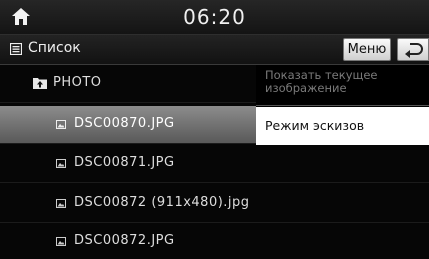 This screenshot has height=259, width=429. What do you see at coordinates (54, 48) in the screenshot?
I see `list-title: Список` at bounding box center [54, 48].